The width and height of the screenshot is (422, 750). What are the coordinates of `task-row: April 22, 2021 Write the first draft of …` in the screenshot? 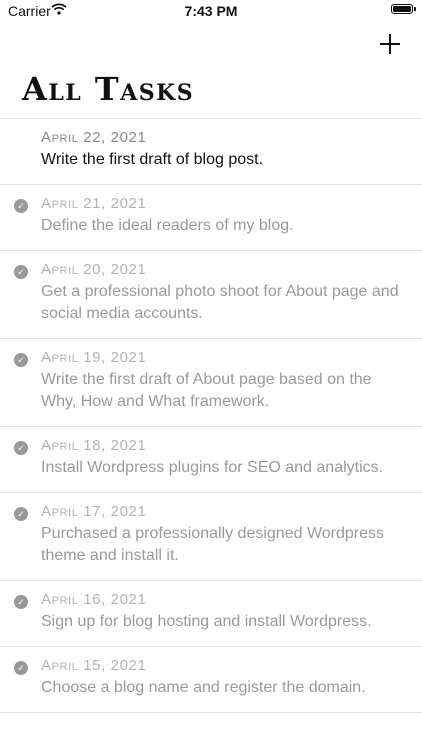 It's located at (211, 151).